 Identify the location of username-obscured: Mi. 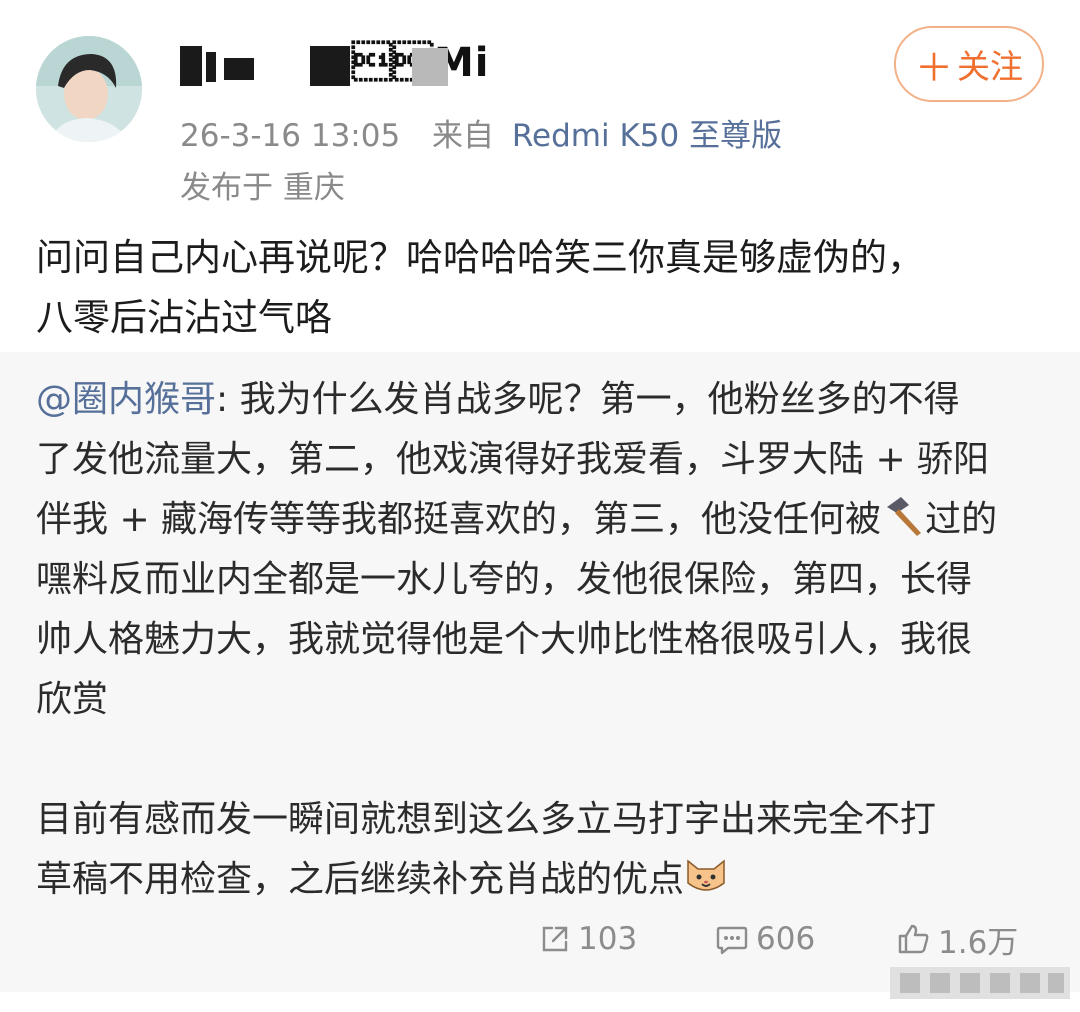
(334, 66).